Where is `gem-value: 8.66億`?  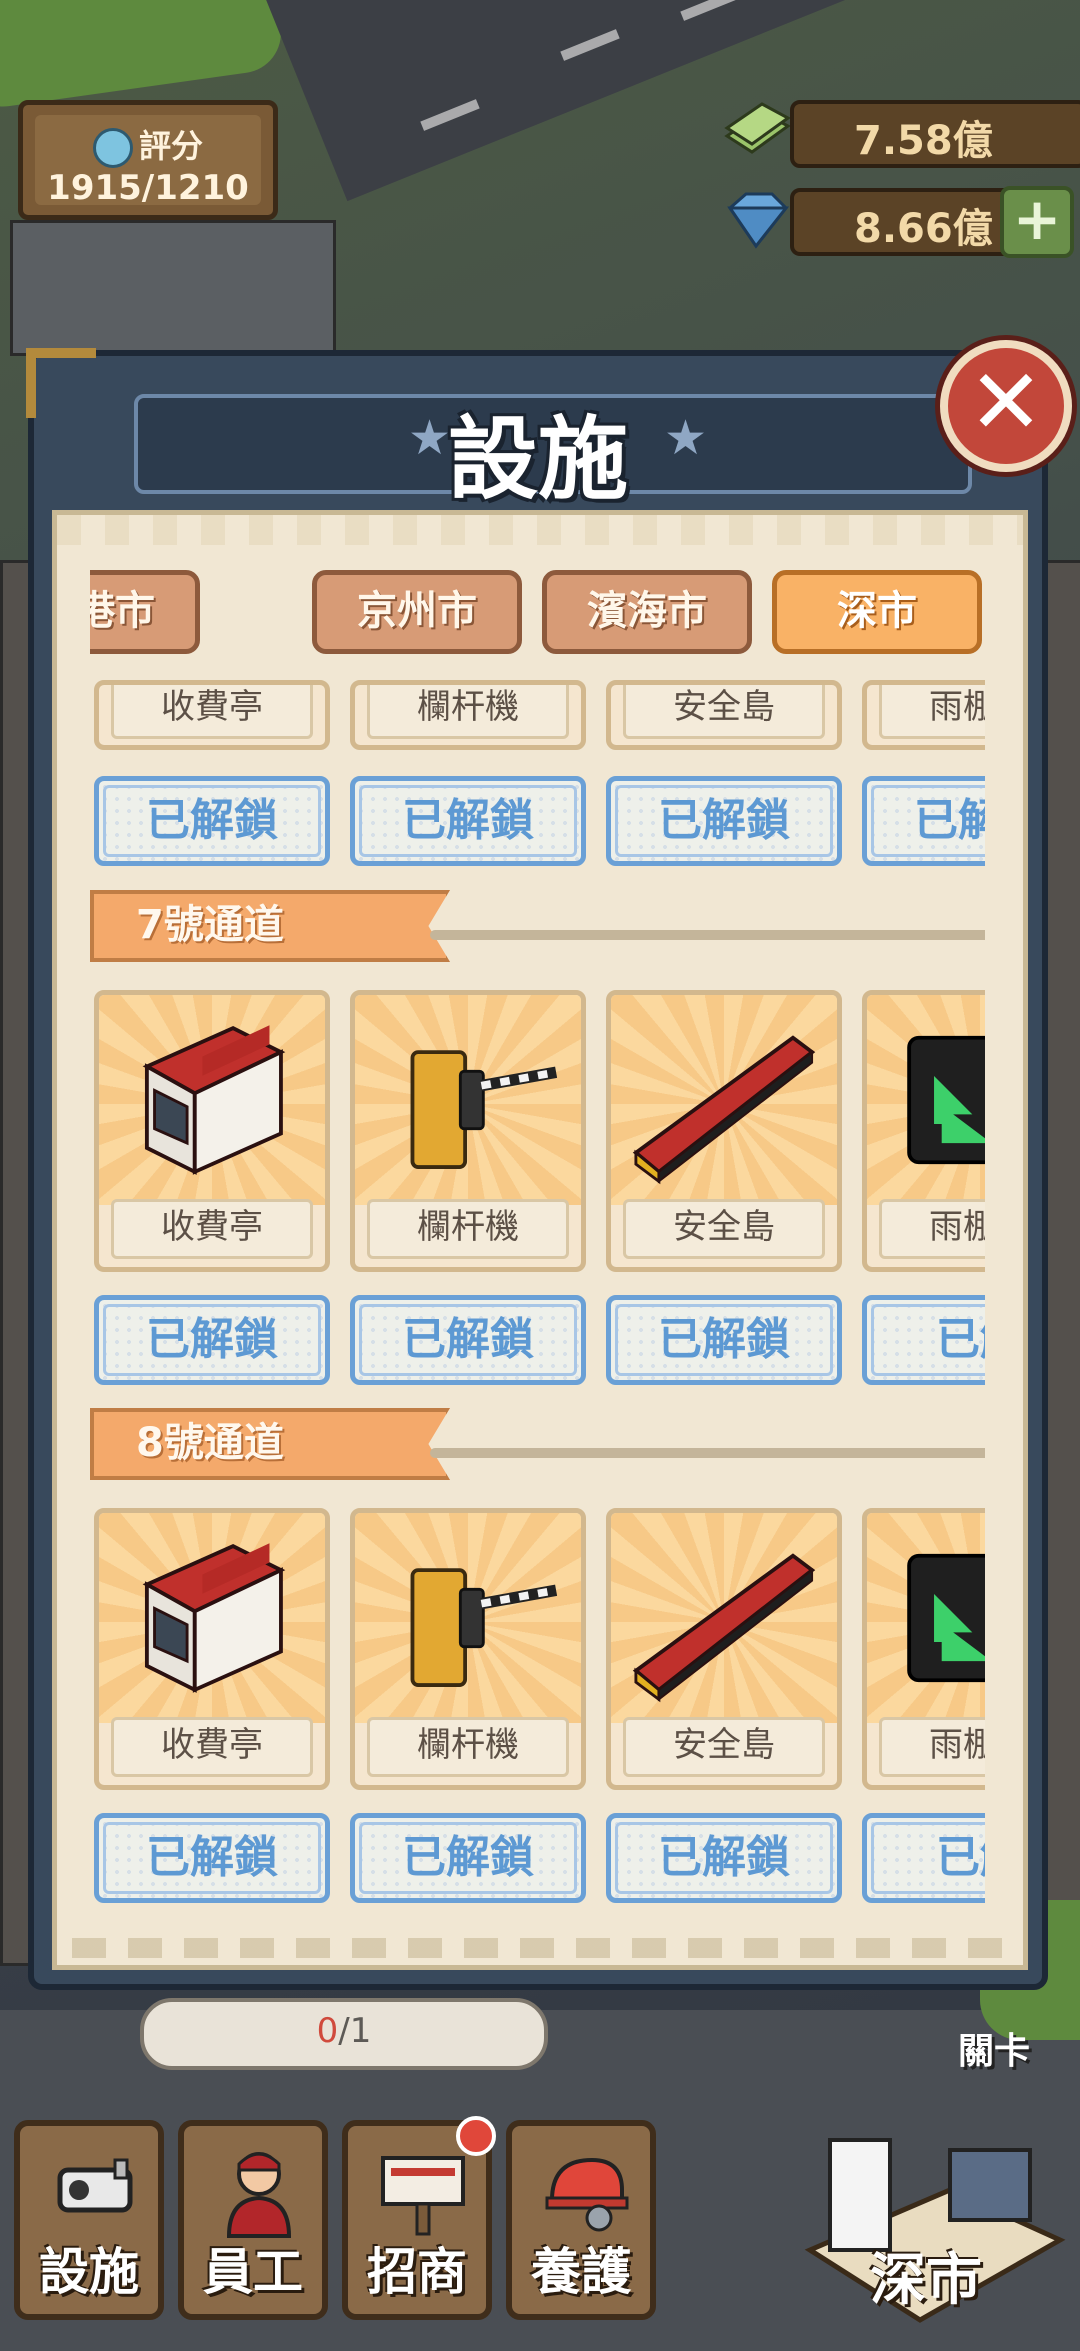
gem-value: 8.66億 is located at coordinates (923, 229).